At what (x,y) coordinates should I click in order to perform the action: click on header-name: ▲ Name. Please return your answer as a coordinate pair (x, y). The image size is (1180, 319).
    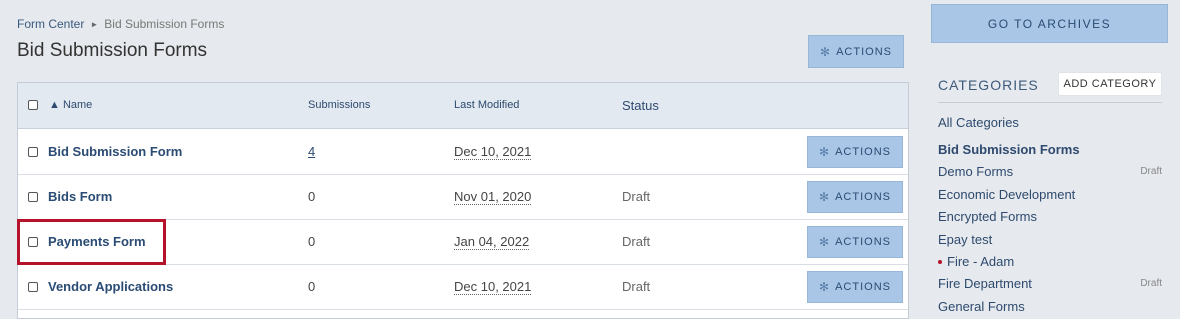
    Looking at the image, I should click on (70, 105).